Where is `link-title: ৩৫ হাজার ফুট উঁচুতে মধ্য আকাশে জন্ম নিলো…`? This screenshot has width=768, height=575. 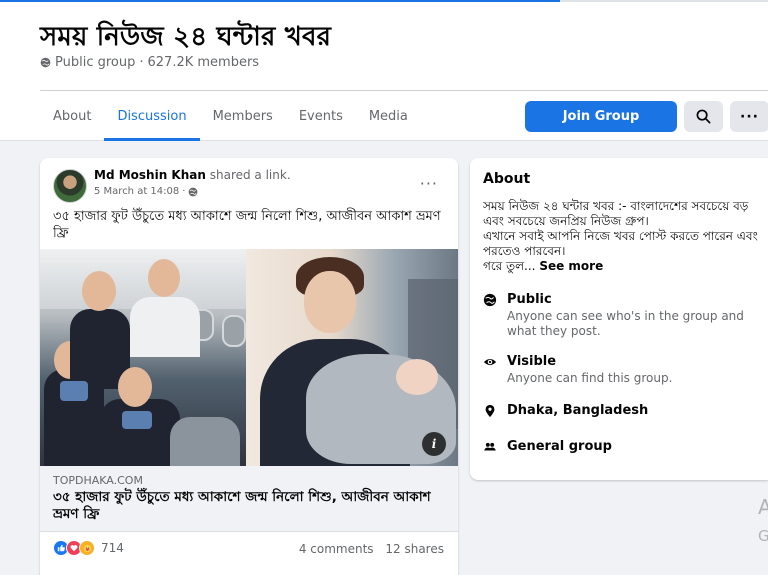
link-title: ৩৫ হাজার ফুট উঁচুতে মধ্য আকাশে জন্ম নিলো… is located at coordinates (250, 506).